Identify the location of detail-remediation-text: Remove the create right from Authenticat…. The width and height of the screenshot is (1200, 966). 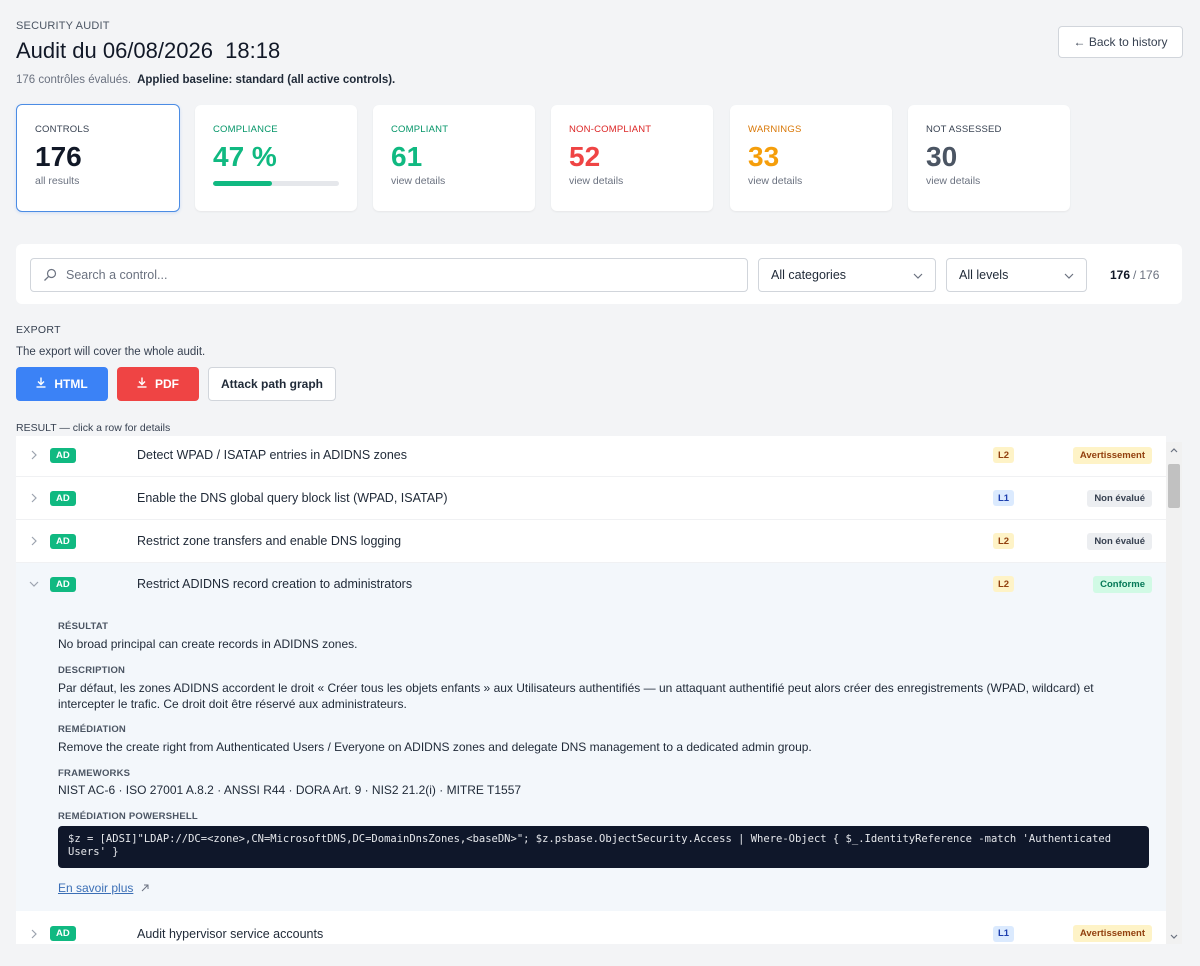
(435, 747).